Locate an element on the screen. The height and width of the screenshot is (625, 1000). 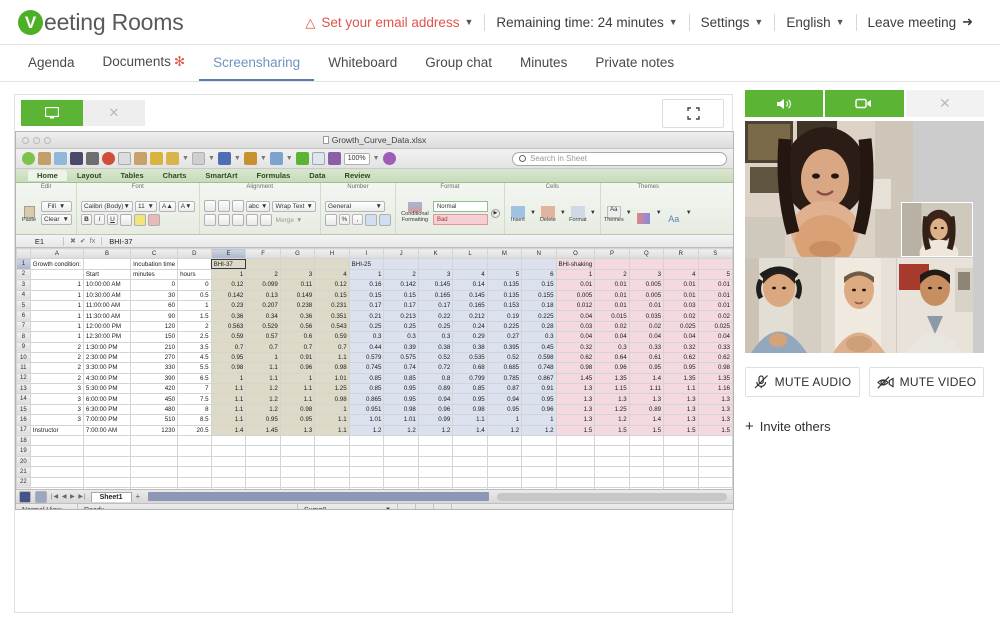
underline-button: U is located at coordinates (112, 219).